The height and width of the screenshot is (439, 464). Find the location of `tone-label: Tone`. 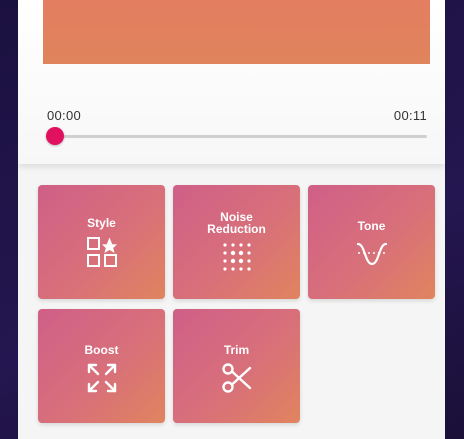

tone-label: Tone is located at coordinates (371, 226).